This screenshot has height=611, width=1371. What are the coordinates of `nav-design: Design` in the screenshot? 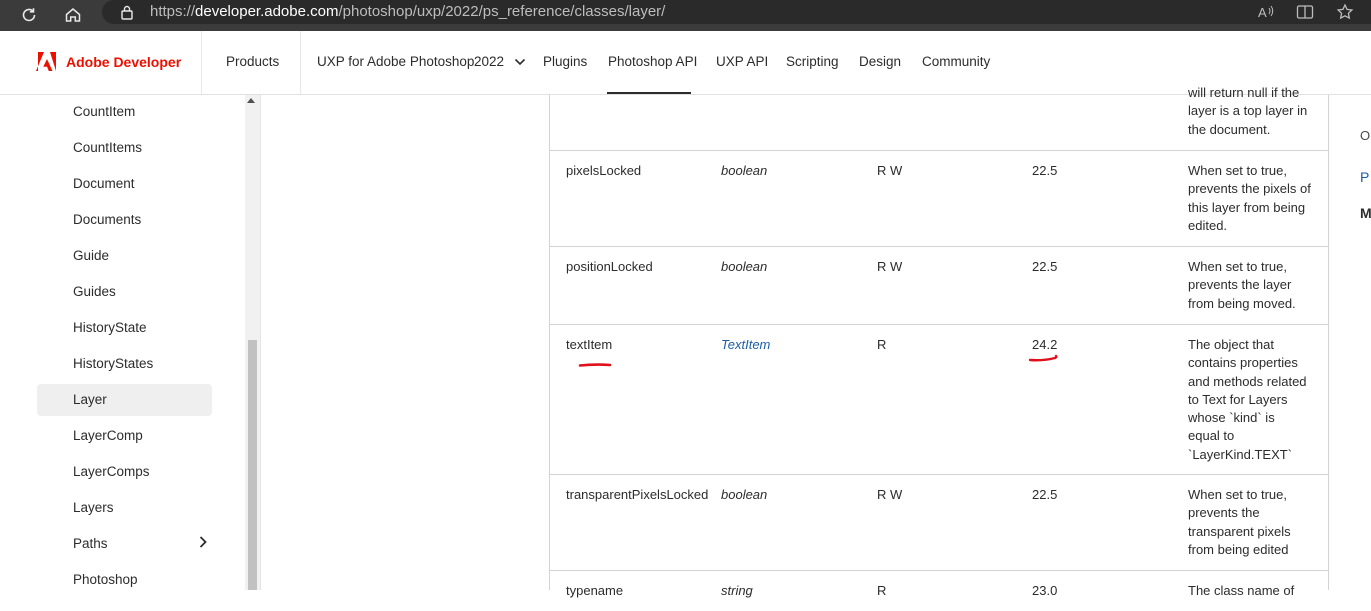 It's located at (880, 61).